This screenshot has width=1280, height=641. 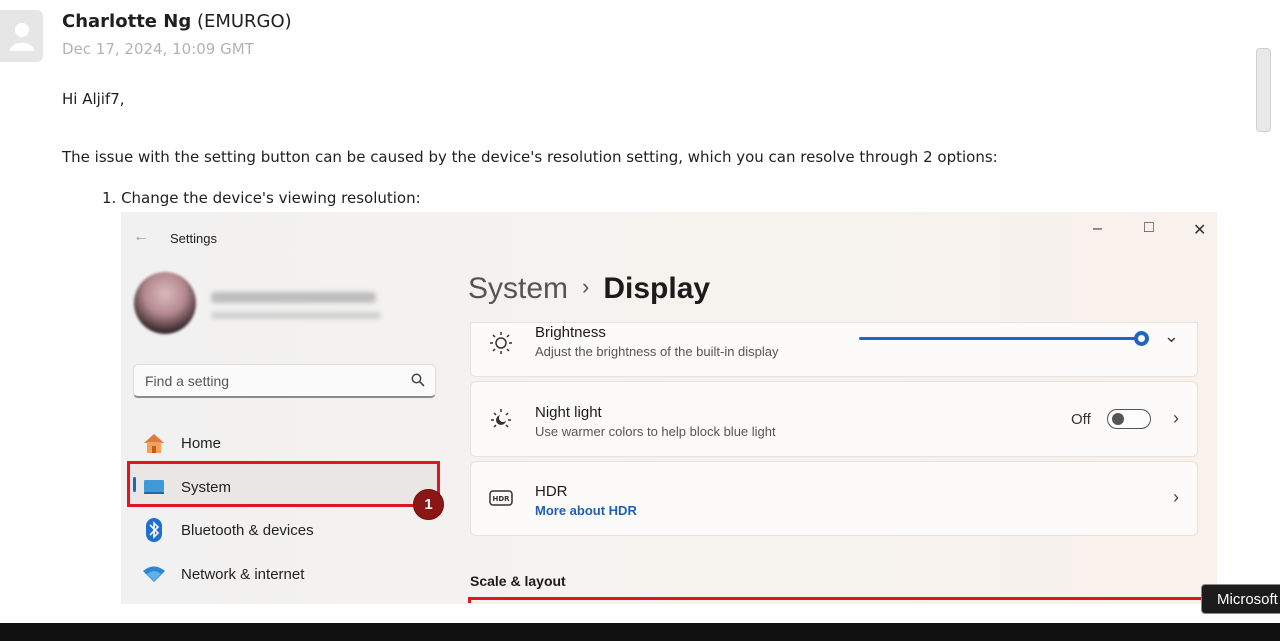 I want to click on profile-picture, so click(x=165, y=303).